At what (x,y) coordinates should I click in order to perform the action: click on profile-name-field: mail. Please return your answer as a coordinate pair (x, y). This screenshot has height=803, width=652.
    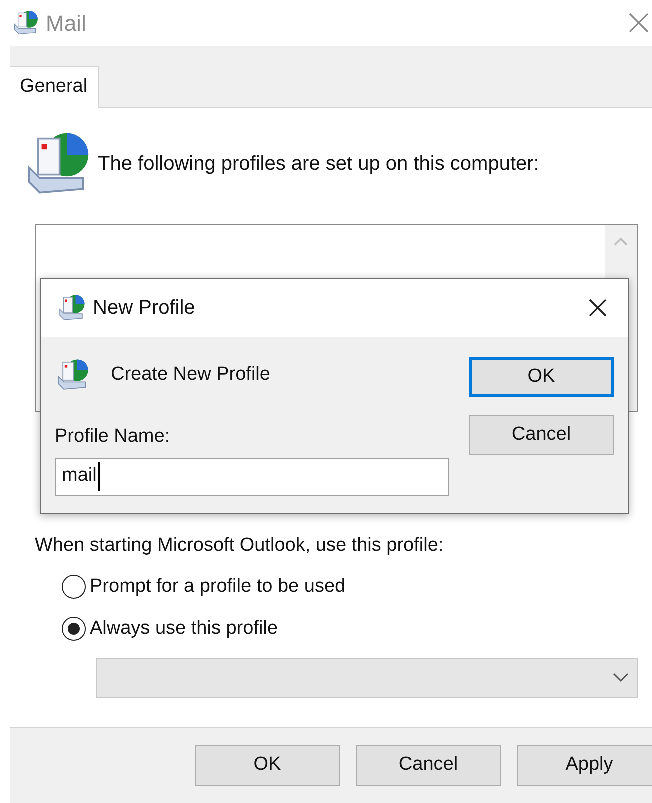
    Looking at the image, I should click on (252, 477).